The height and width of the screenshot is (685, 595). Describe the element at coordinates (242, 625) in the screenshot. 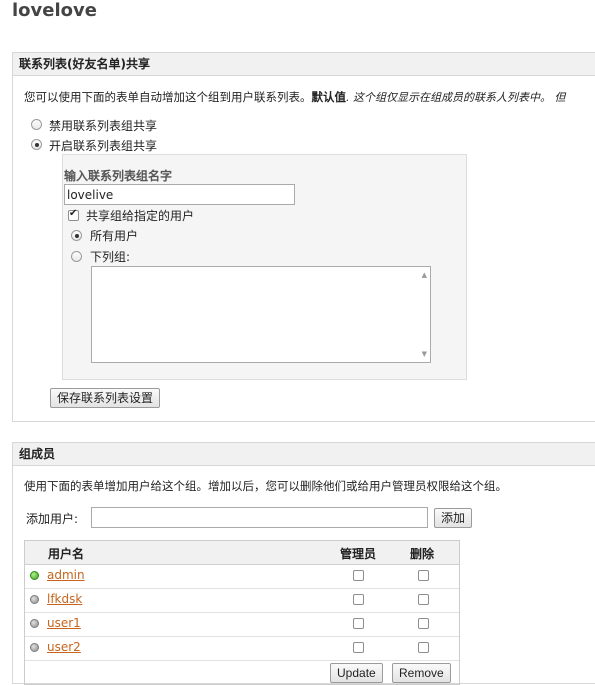

I see `table-row: user1` at that location.